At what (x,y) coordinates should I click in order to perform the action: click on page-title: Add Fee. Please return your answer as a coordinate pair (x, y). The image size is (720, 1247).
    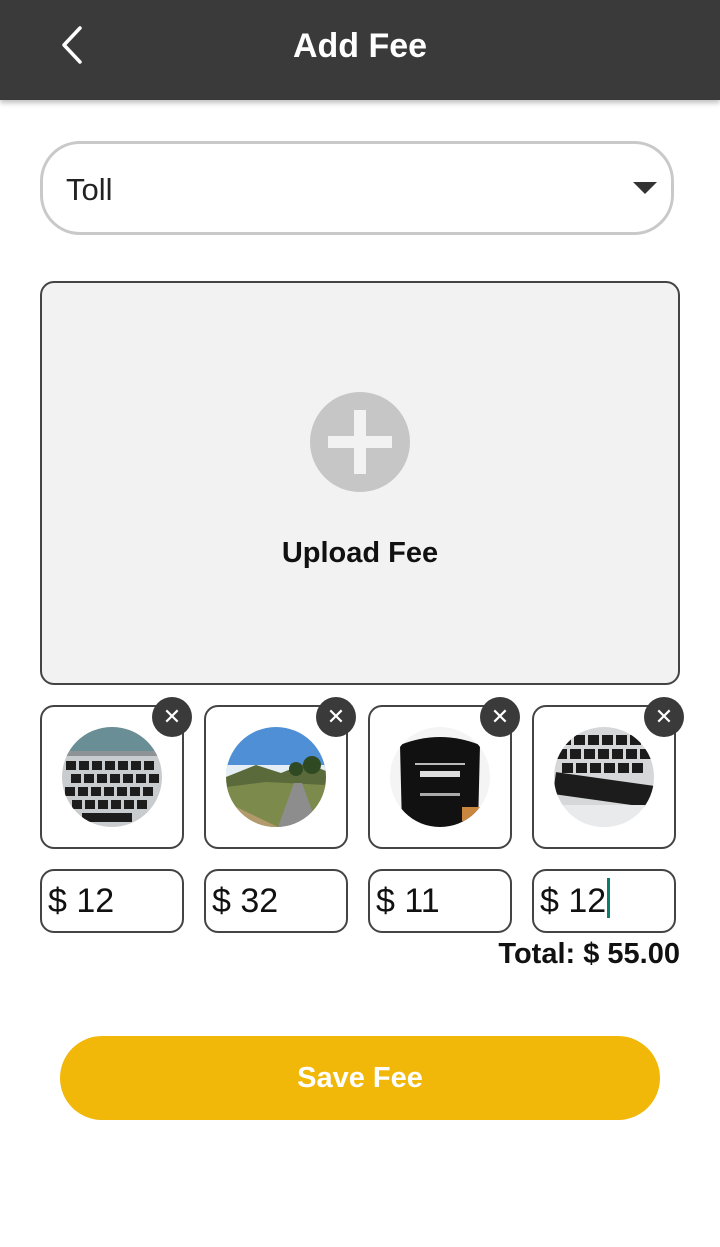
    Looking at the image, I should click on (360, 46).